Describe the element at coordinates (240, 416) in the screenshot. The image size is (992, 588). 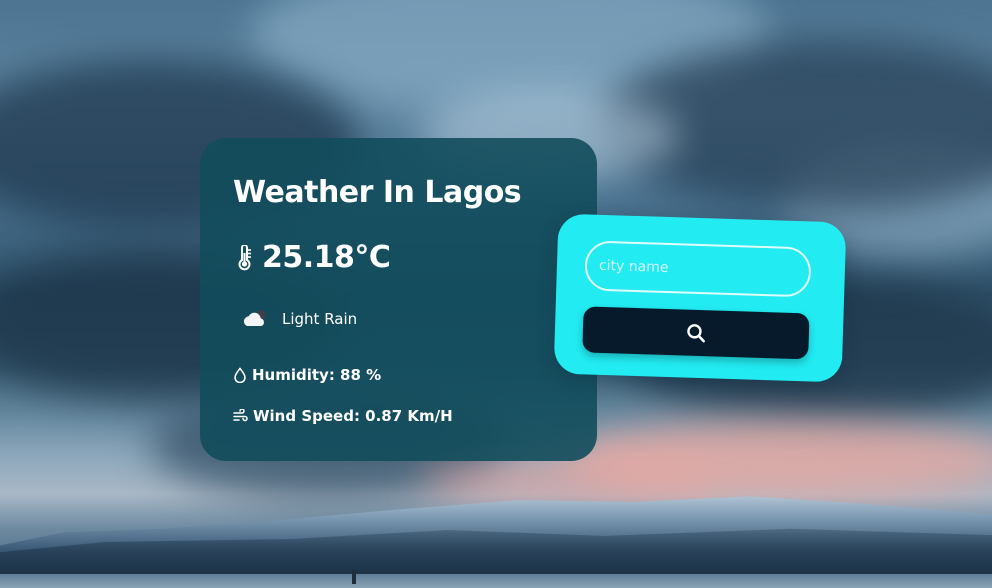
I see `wind-icon` at that location.